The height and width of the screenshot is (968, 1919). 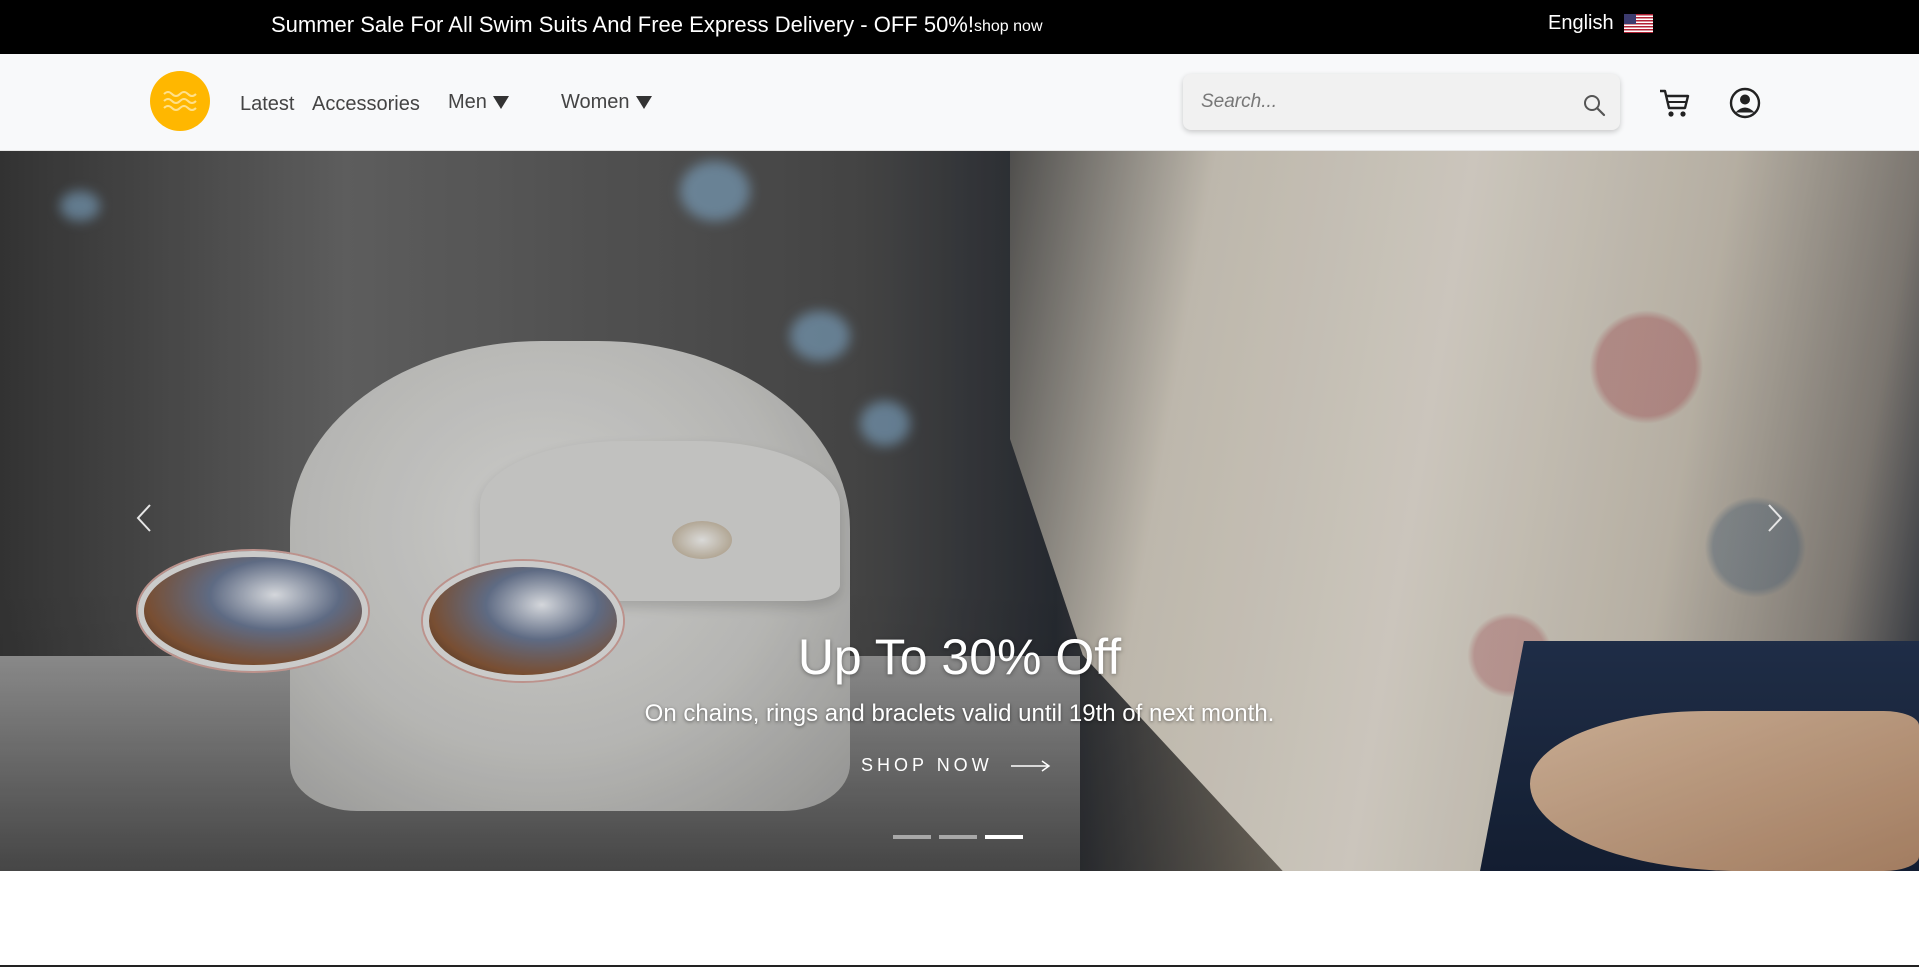 I want to click on language-selector: English, so click(x=1600, y=23).